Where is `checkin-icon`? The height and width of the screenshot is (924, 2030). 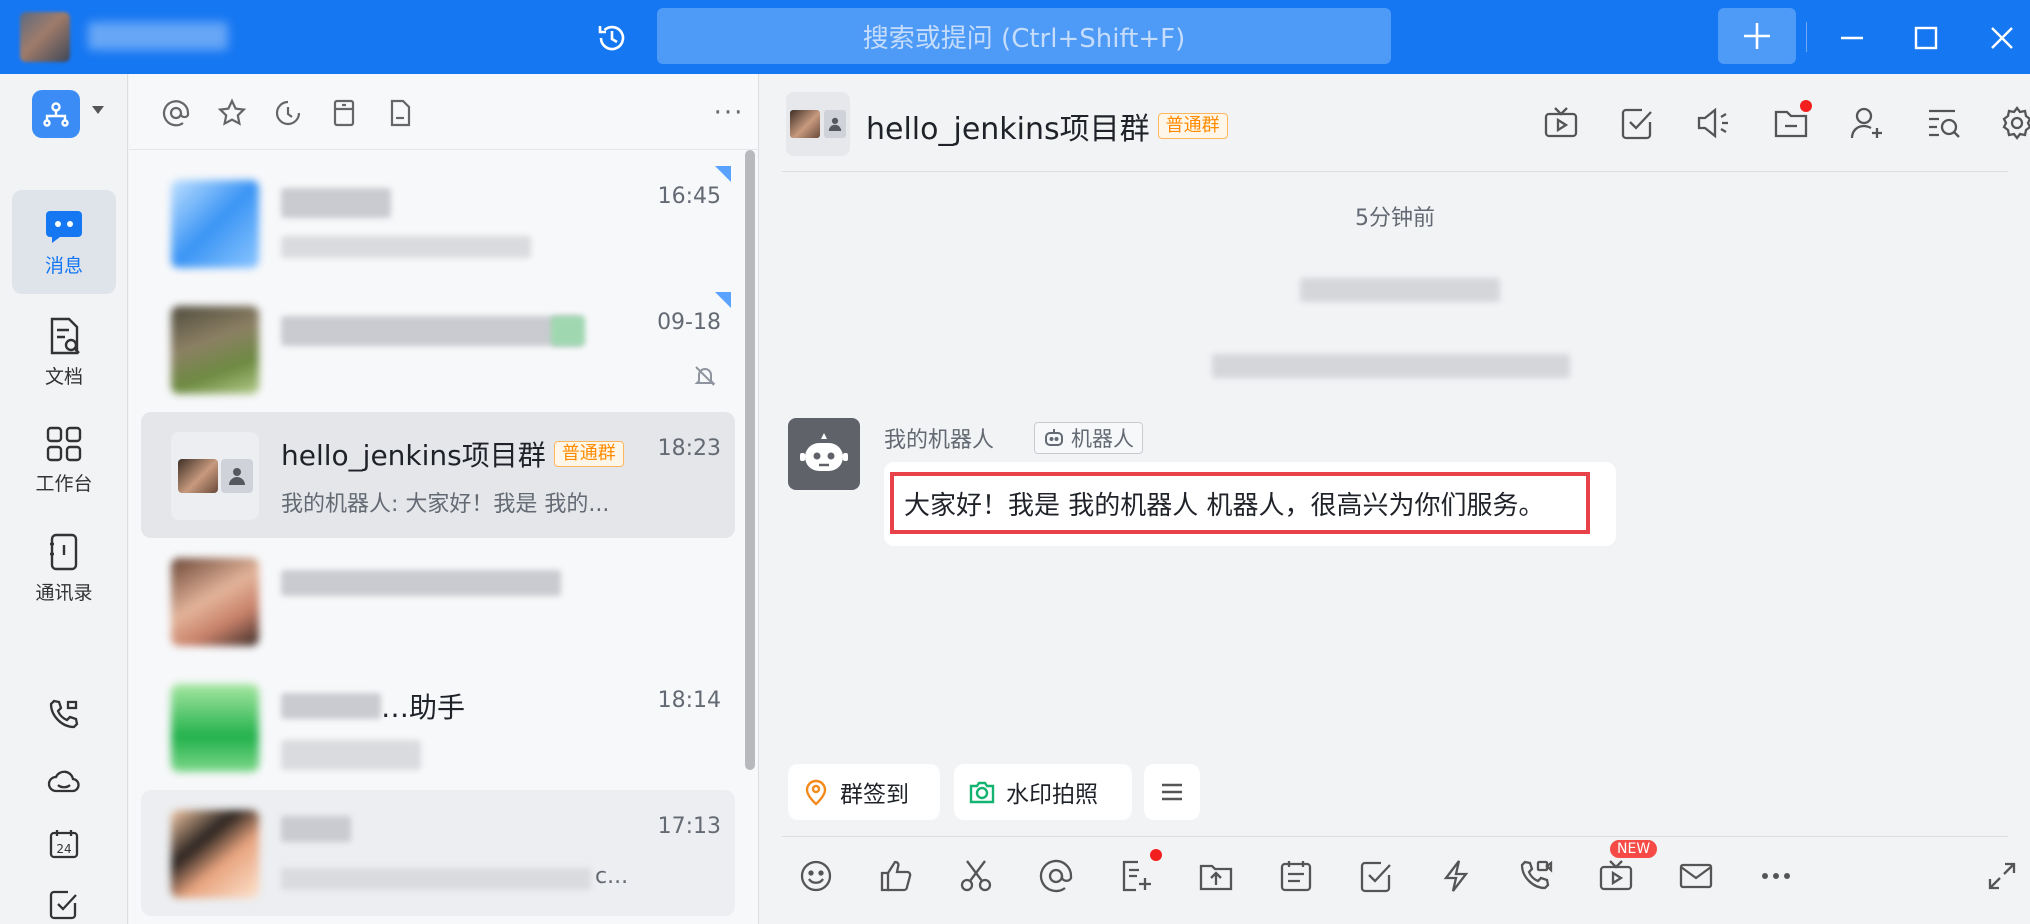
checkin-icon is located at coordinates (816, 792).